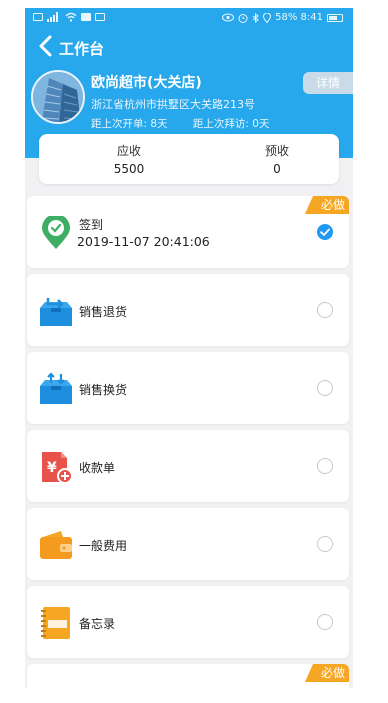  What do you see at coordinates (46, 46) in the screenshot?
I see `back-arrow-icon` at bounding box center [46, 46].